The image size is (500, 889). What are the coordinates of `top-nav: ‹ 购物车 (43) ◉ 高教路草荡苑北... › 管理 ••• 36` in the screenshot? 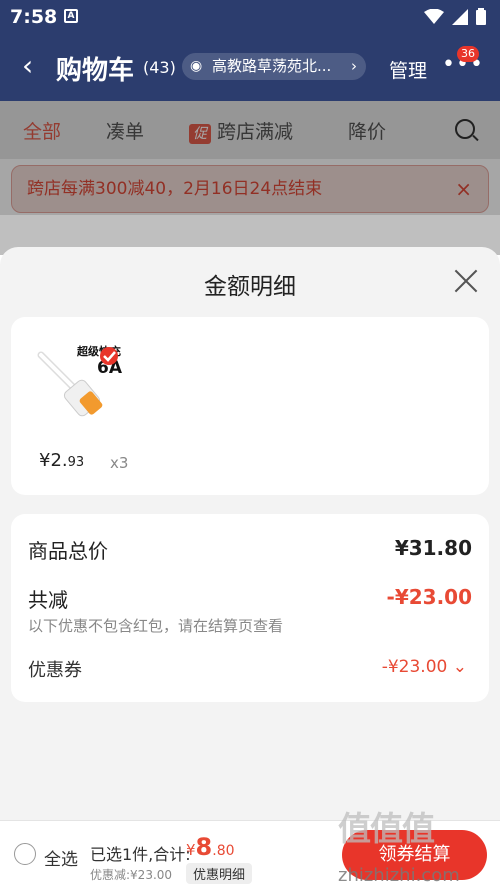 It's located at (250, 67).